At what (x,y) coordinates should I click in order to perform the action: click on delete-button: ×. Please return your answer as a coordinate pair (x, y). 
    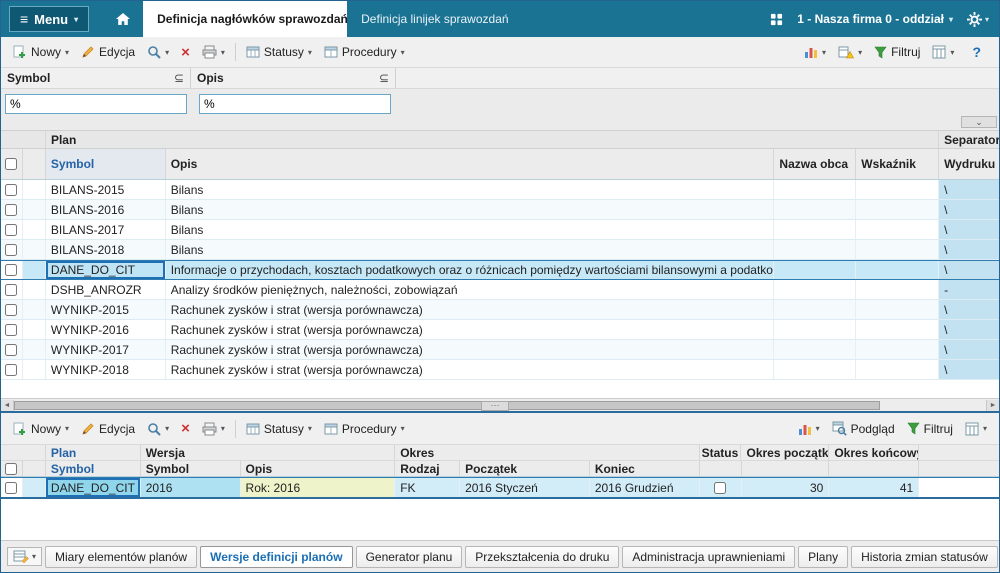
    Looking at the image, I should click on (185, 52).